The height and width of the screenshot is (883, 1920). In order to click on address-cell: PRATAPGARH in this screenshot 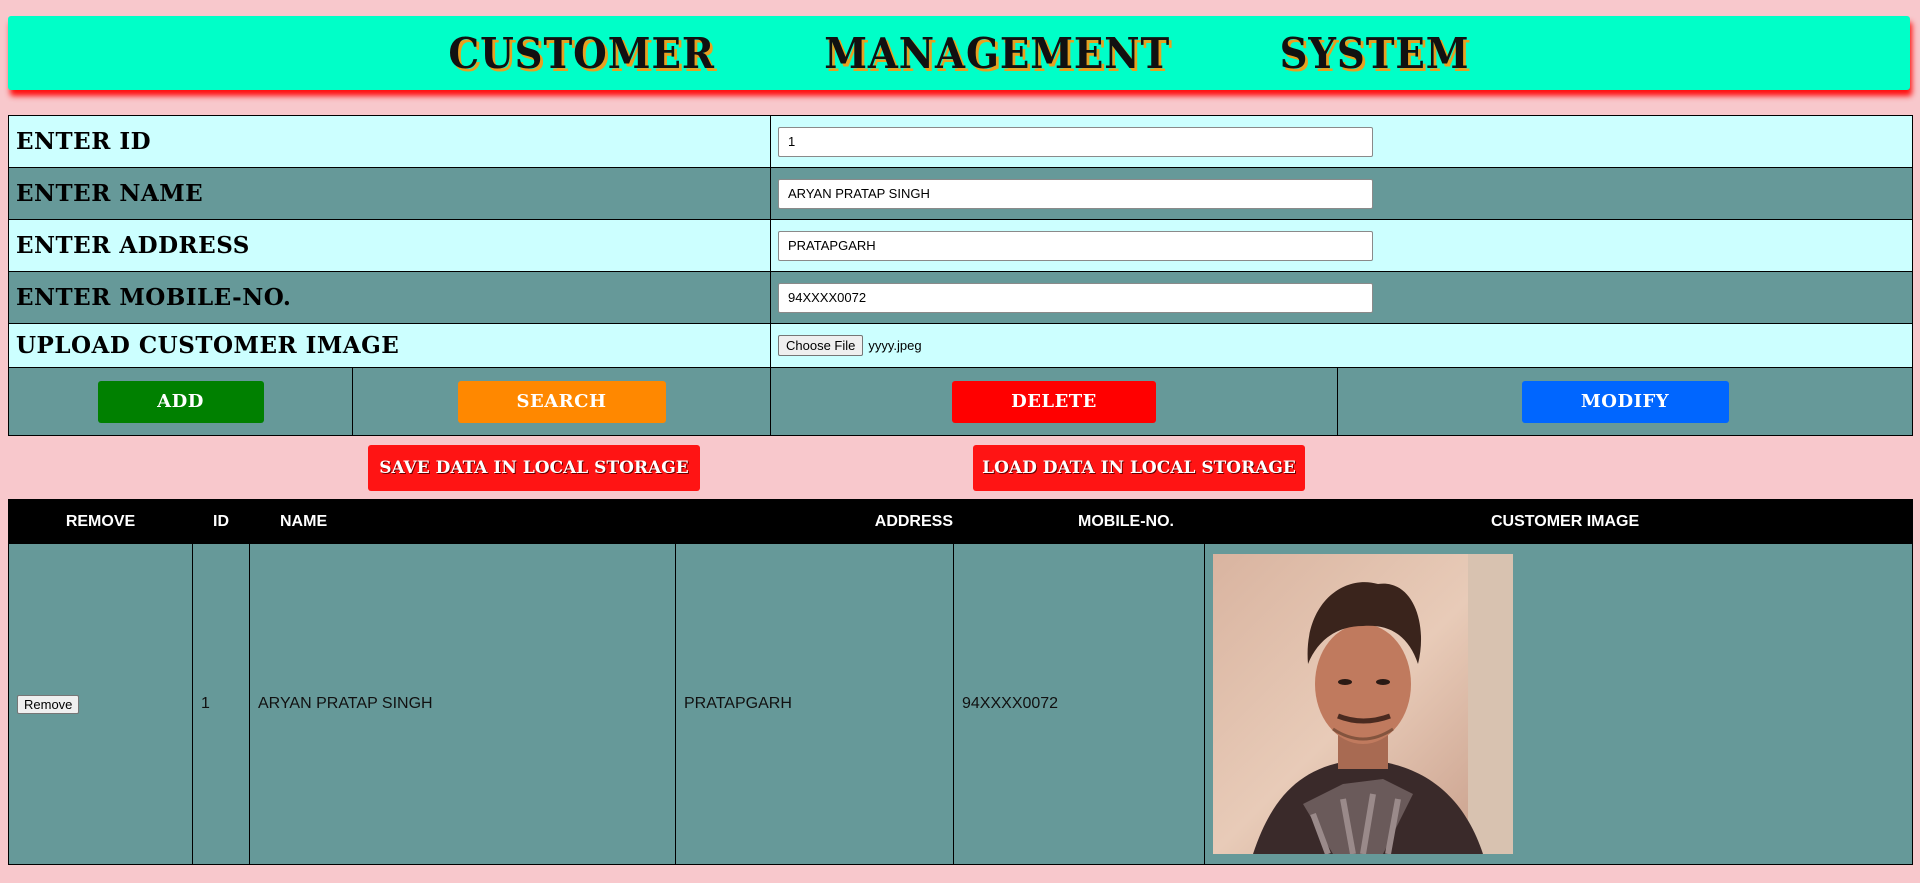, I will do `click(814, 704)`.